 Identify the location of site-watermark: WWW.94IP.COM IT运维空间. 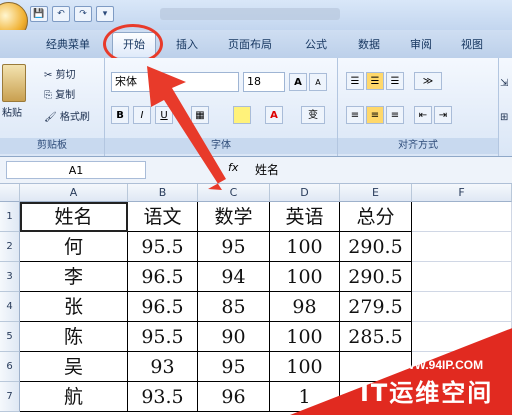
(401, 370).